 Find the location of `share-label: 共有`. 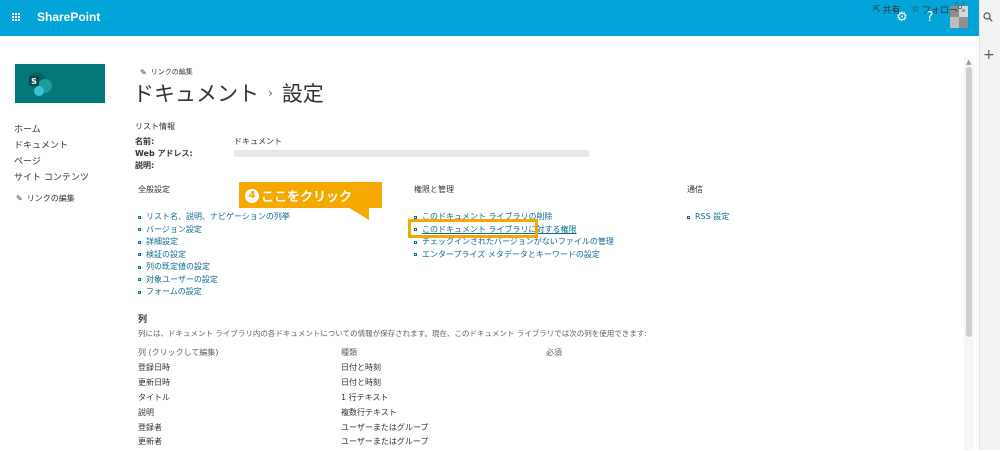

share-label: 共有 is located at coordinates (891, 11).